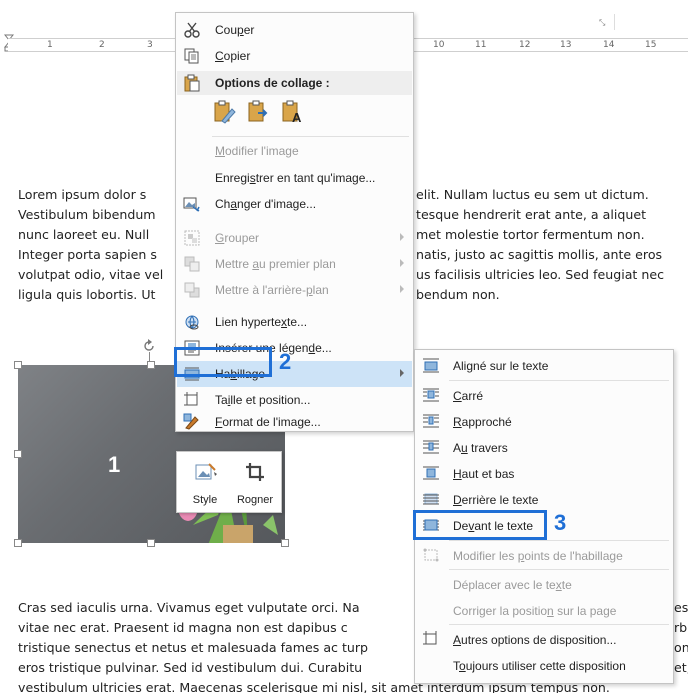  What do you see at coordinates (205, 500) in the screenshot?
I see `style-label: Style` at bounding box center [205, 500].